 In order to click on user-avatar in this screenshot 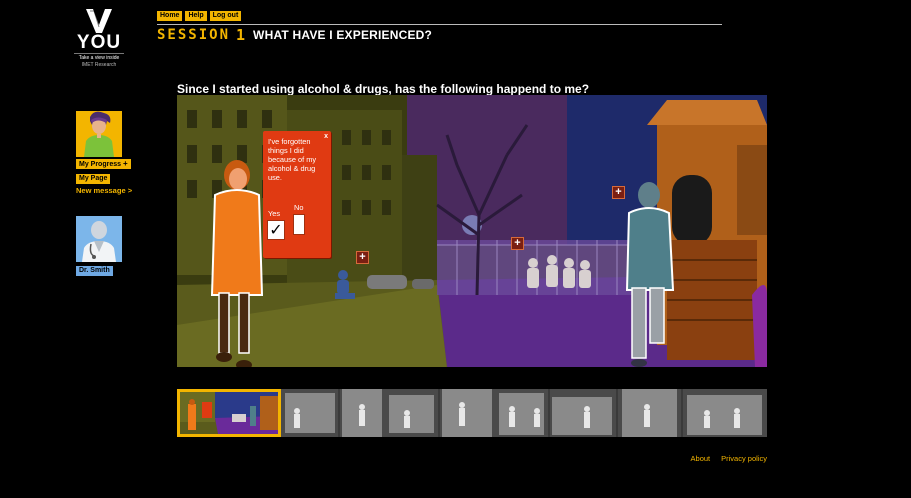, I will do `click(99, 134)`.